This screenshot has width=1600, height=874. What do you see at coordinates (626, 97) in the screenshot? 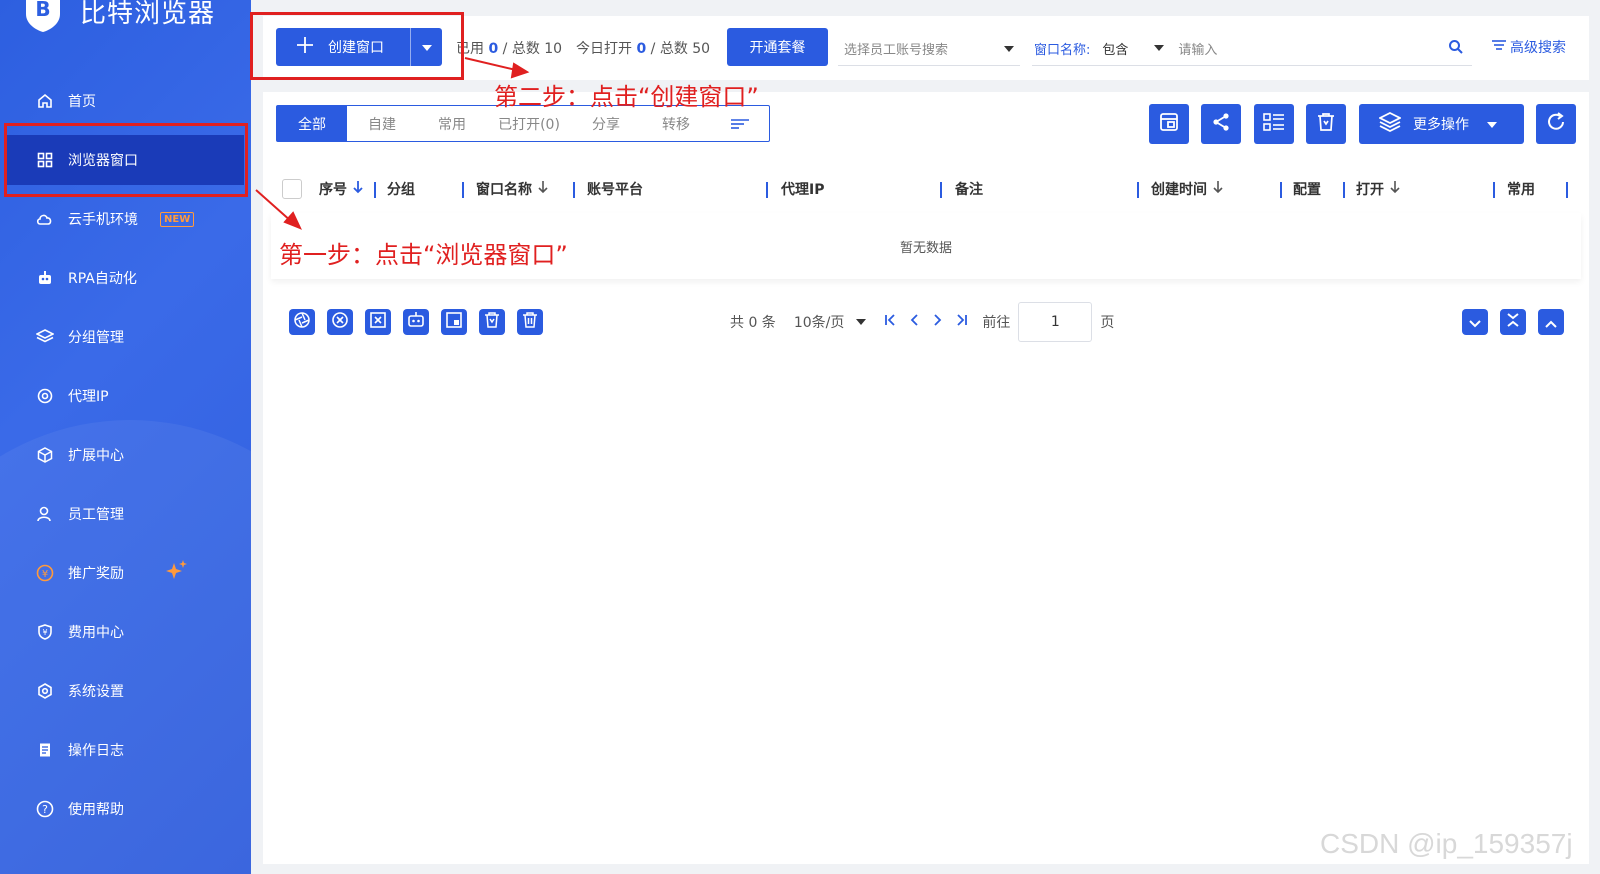
I see `step2-annotation: 第二步：点击“创建窗口”` at bounding box center [626, 97].